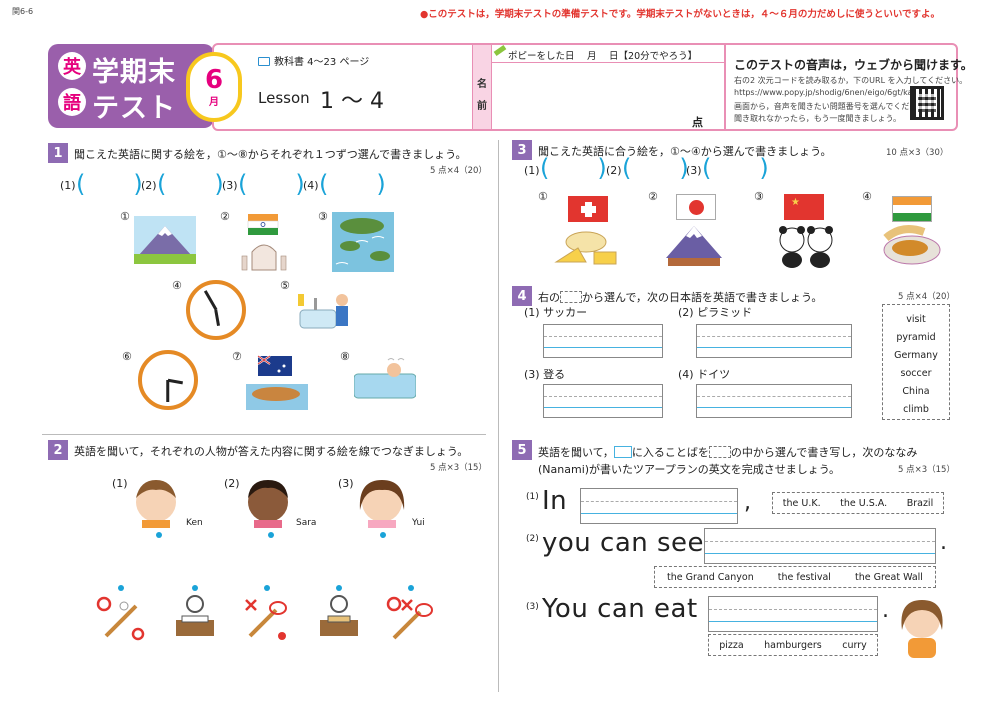 The image size is (1000, 702). What do you see at coordinates (748, 502) in the screenshot?
I see `q5-end-1: ,` at bounding box center [748, 502].